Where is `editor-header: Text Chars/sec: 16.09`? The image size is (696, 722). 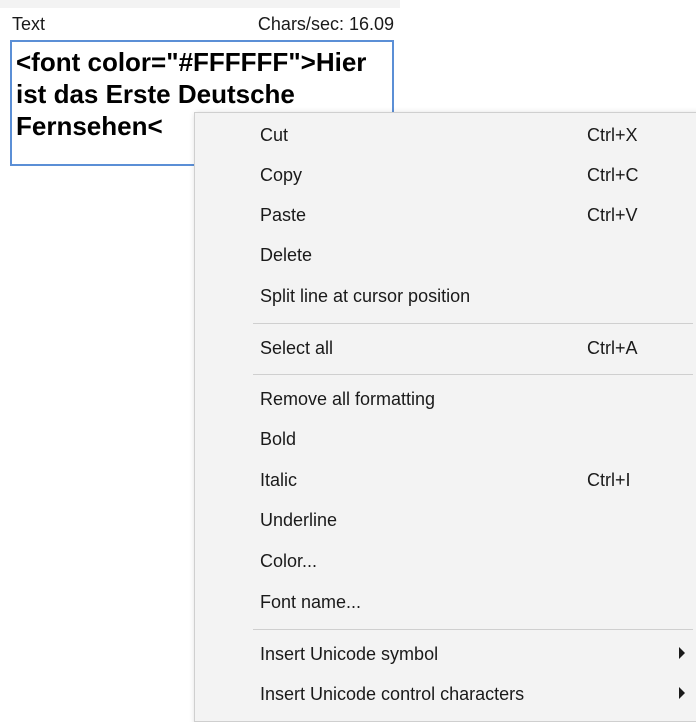 editor-header: Text Chars/sec: 16.09 is located at coordinates (203, 25).